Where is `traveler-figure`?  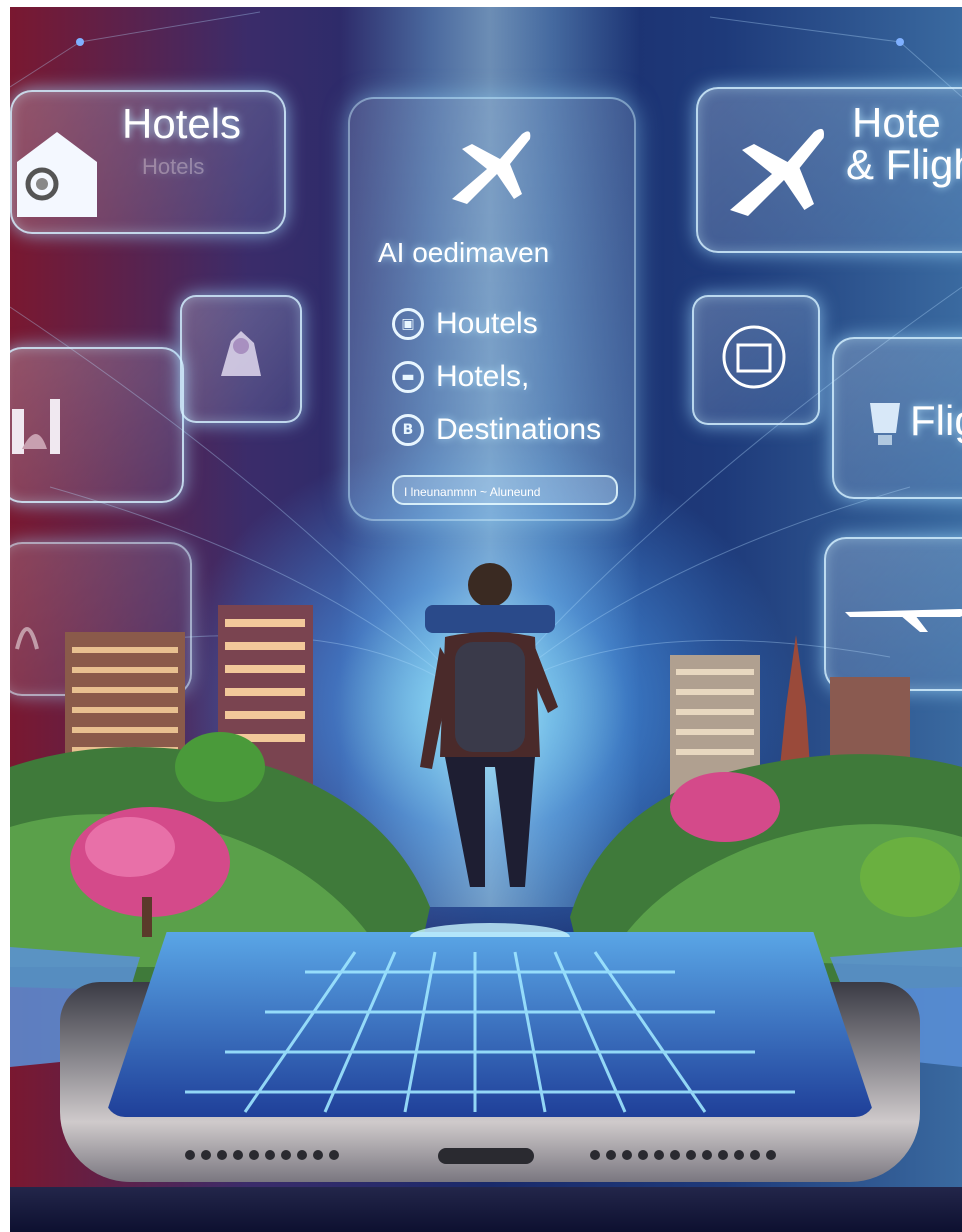 traveler-figure is located at coordinates (490, 750).